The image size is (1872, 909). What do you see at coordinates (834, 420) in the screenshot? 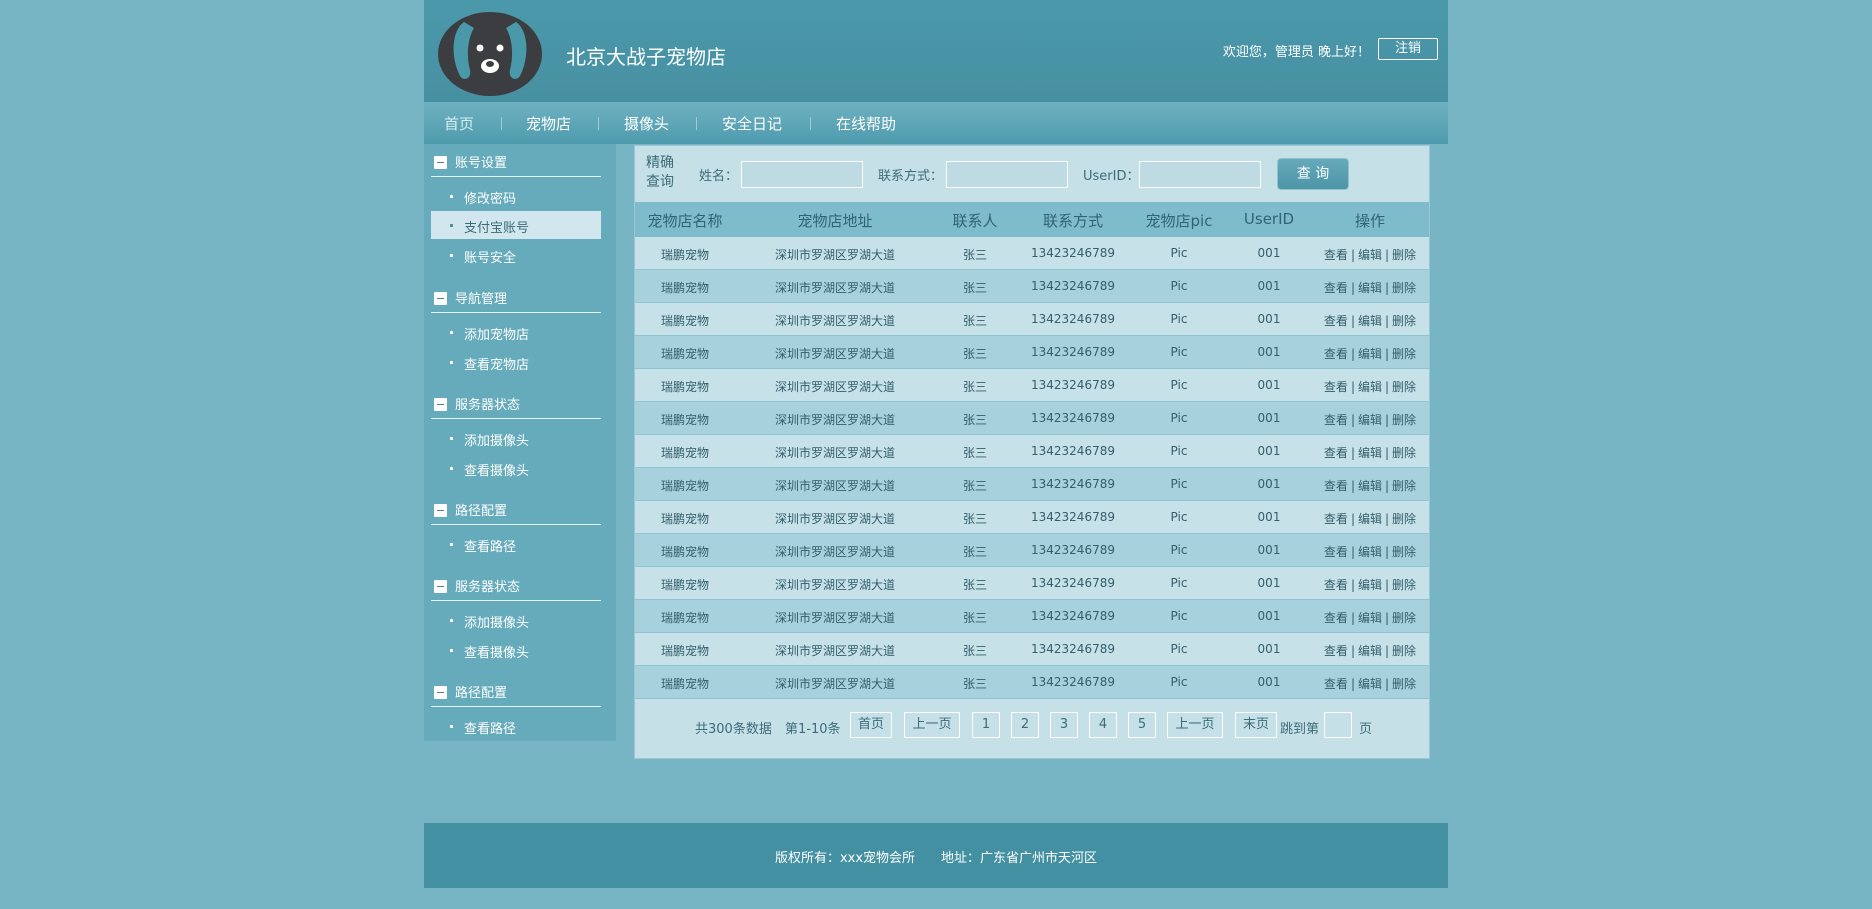
I see `table-cell: 深圳市罗湖区罗湖大道` at bounding box center [834, 420].